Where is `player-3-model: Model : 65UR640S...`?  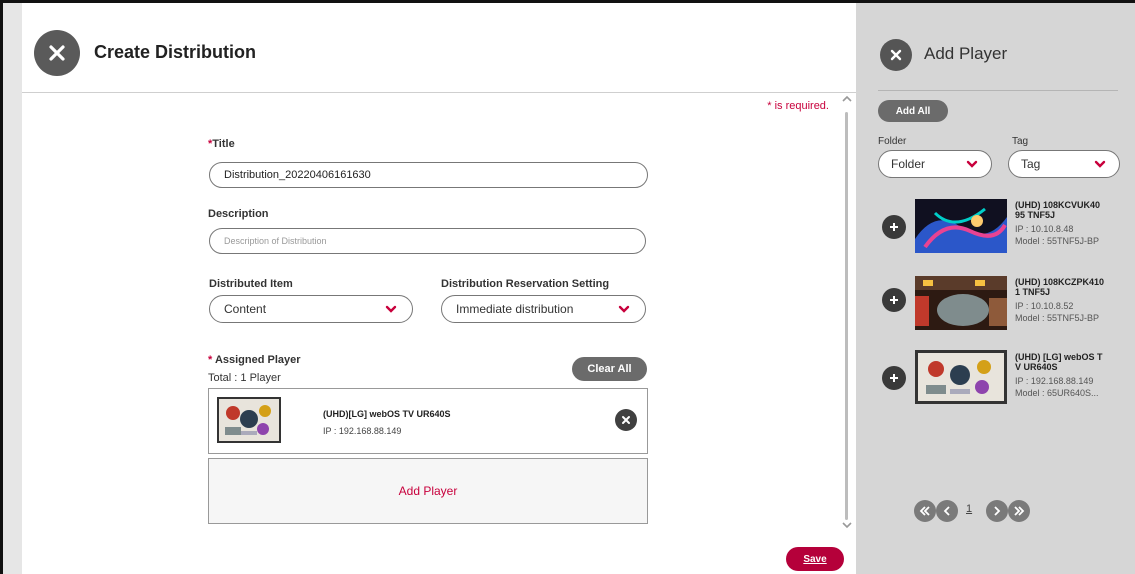 player-3-model: Model : 65UR640S... is located at coordinates (1057, 393).